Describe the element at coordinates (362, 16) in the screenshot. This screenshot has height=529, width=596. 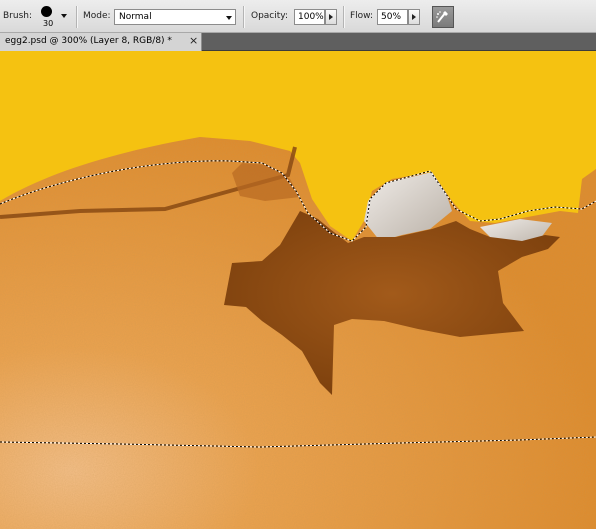
I see `flow-label: Flow:` at that location.